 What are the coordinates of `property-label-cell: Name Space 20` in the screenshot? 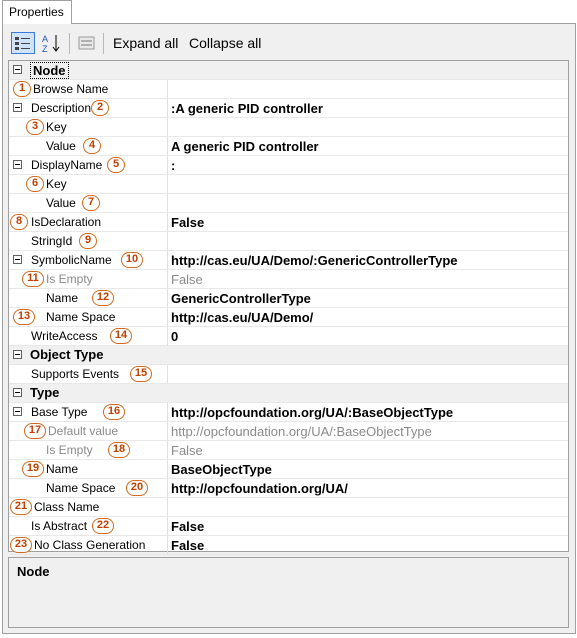 It's located at (88, 488).